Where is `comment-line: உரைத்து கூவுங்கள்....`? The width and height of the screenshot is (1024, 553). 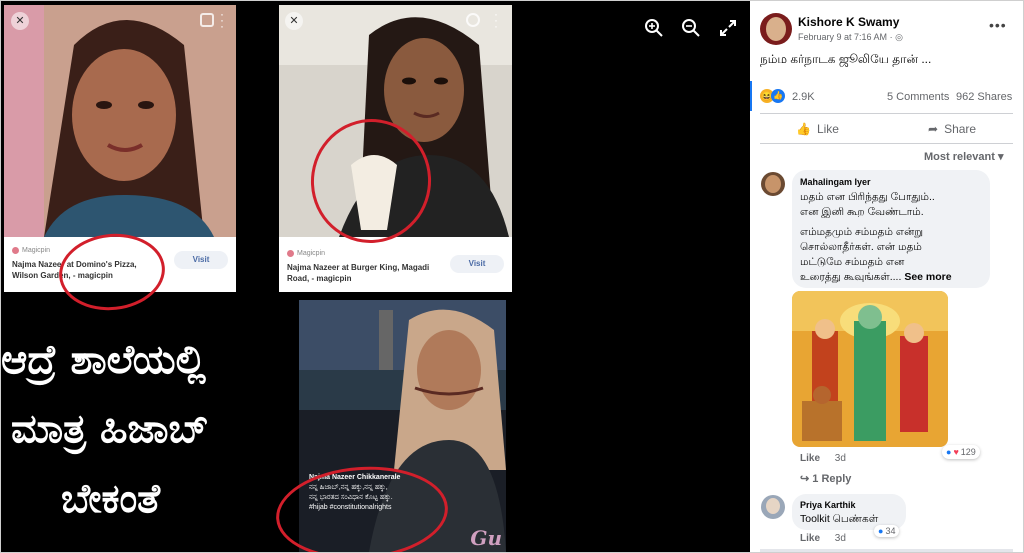 comment-line: உரைத்து கூவுங்கள்.... is located at coordinates (851, 277).